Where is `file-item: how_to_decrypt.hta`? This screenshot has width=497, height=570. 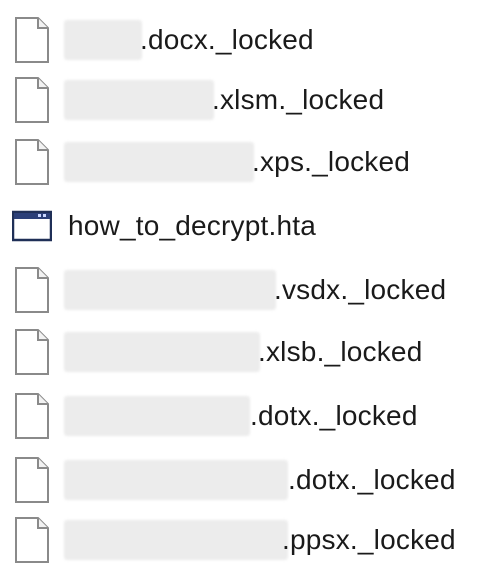
file-item: how_to_decrypt.hta is located at coordinates (248, 226).